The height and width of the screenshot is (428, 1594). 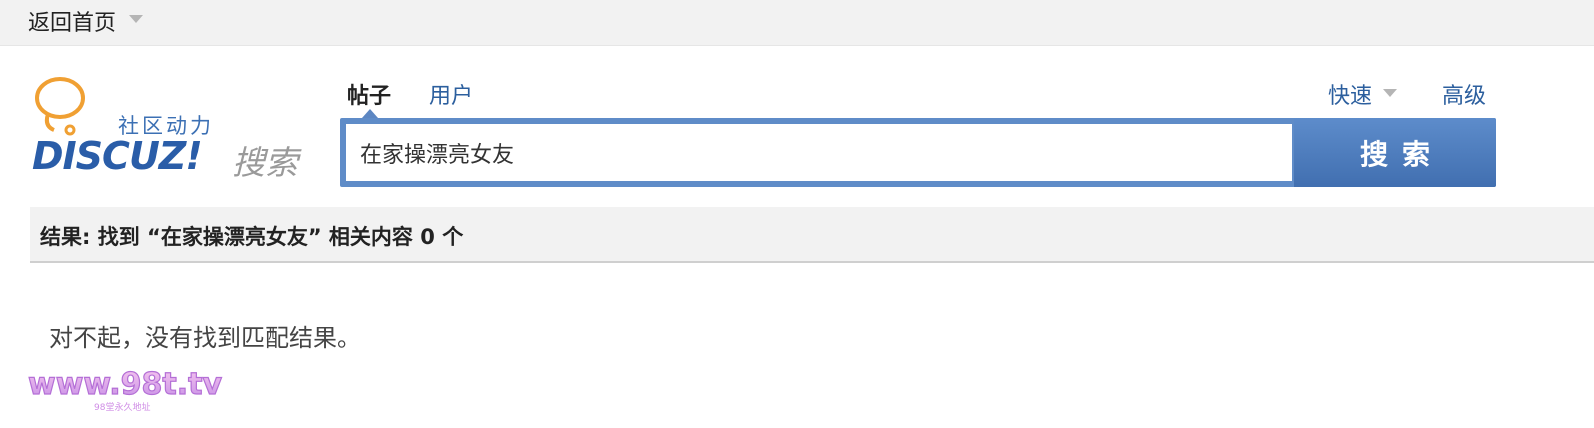 I want to click on advanced-search-link: 高级, so click(x=1464, y=94).